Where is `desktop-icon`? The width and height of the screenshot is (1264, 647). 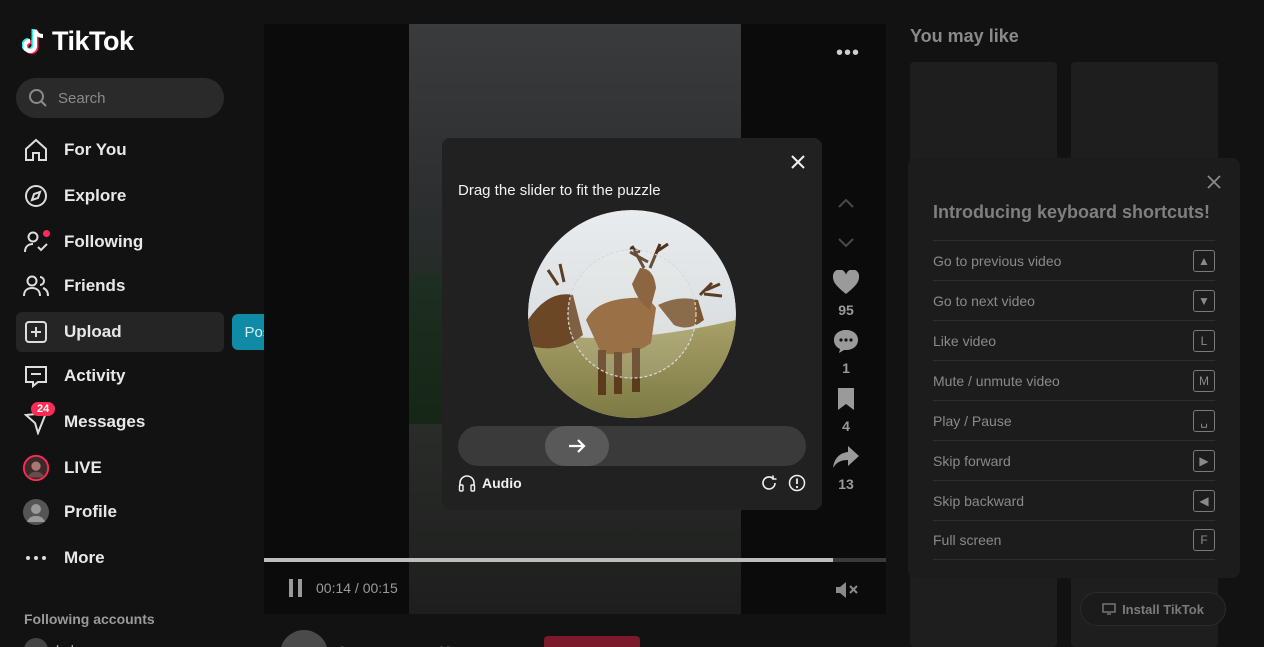
desktop-icon is located at coordinates (1109, 609).